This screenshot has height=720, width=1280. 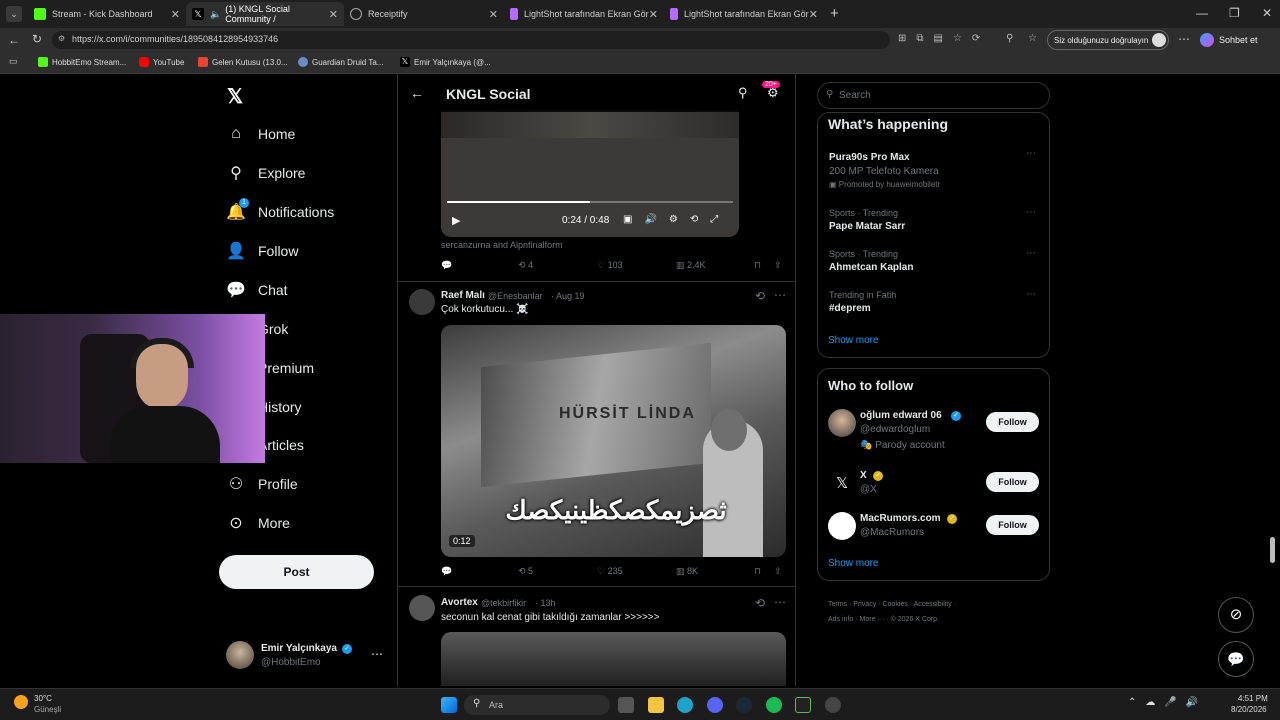 What do you see at coordinates (610, 265) in the screenshot?
I see `like-button: ♡ 103` at bounding box center [610, 265].